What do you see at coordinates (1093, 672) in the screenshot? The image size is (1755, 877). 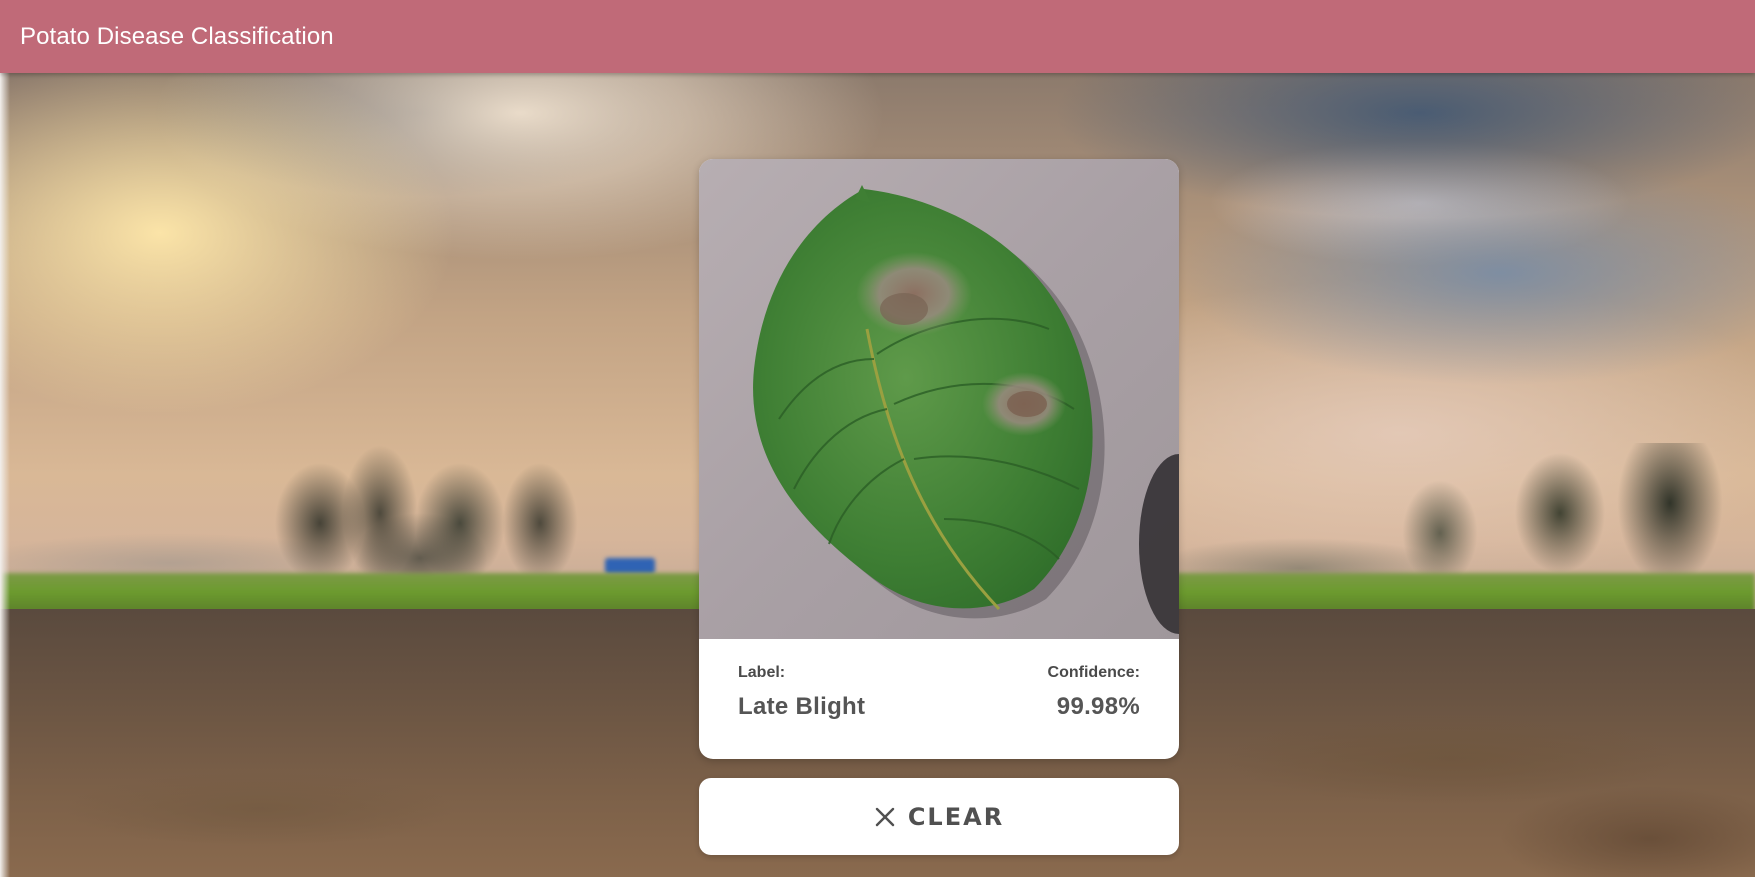 I see `confidence-caption: Confidence:` at bounding box center [1093, 672].